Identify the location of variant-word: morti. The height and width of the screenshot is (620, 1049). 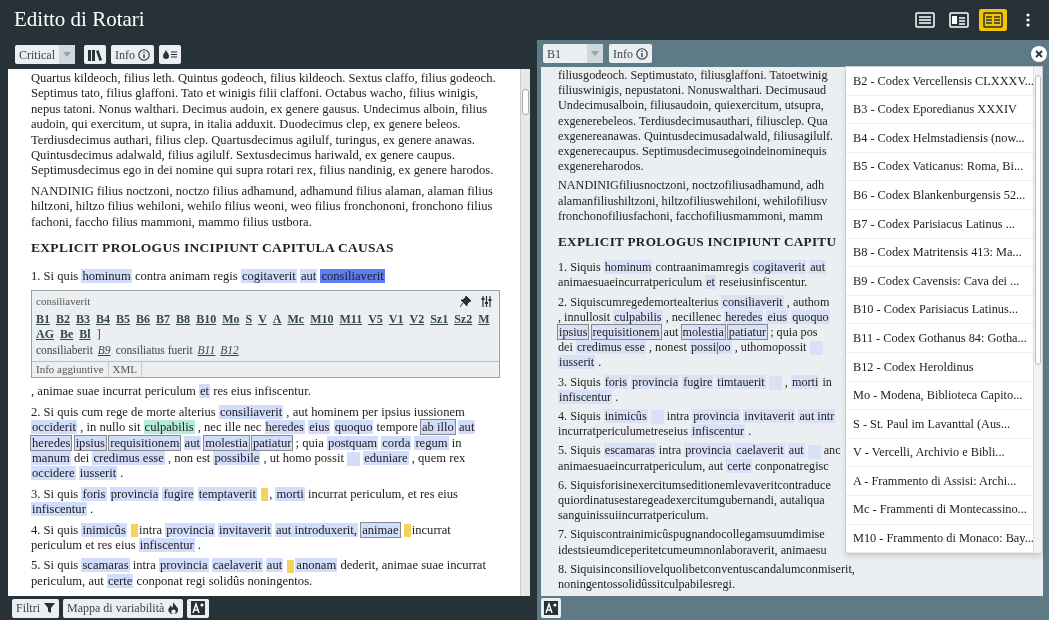
(805, 381).